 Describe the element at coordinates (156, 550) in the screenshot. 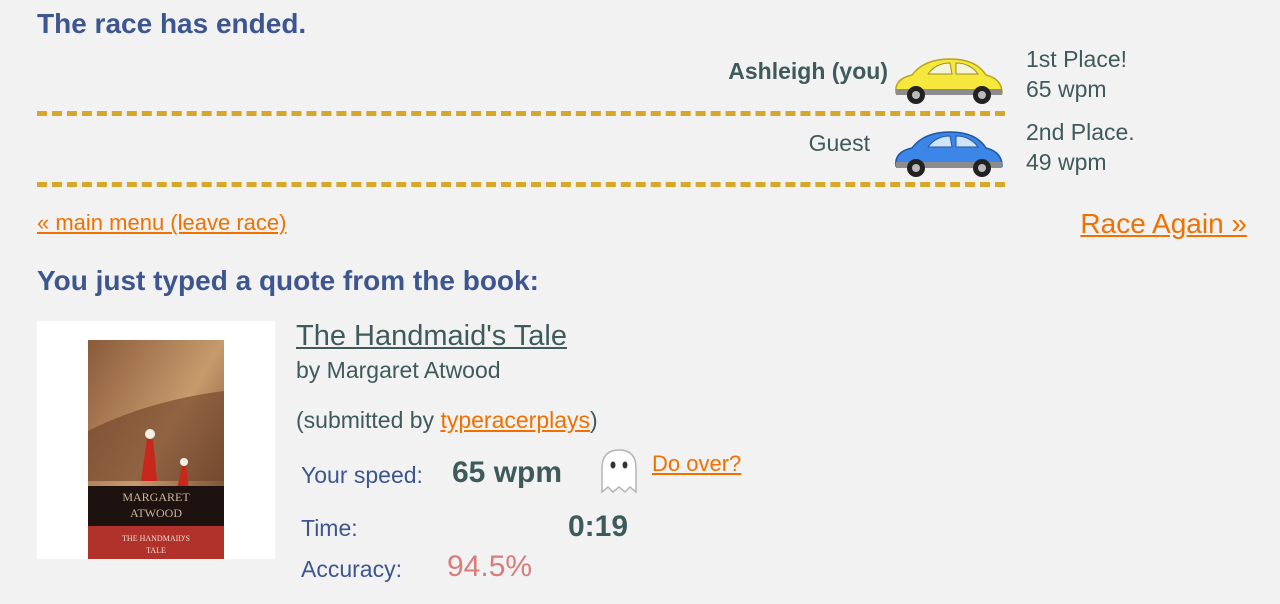

I see `svg-text: TALE` at that location.